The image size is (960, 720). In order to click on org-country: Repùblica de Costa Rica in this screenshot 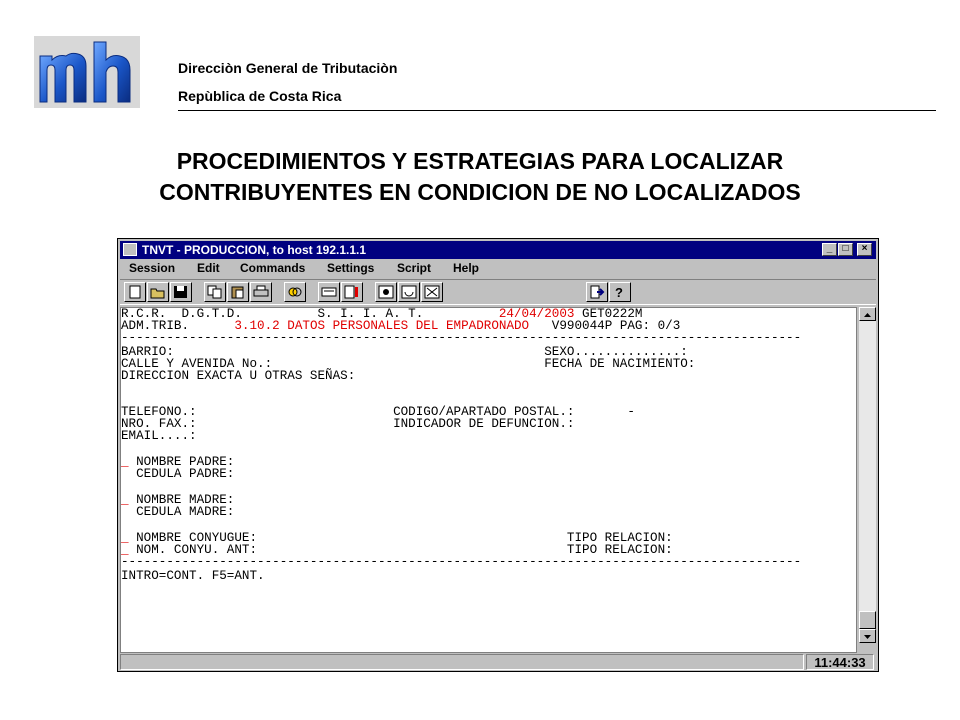, I will do `click(260, 96)`.